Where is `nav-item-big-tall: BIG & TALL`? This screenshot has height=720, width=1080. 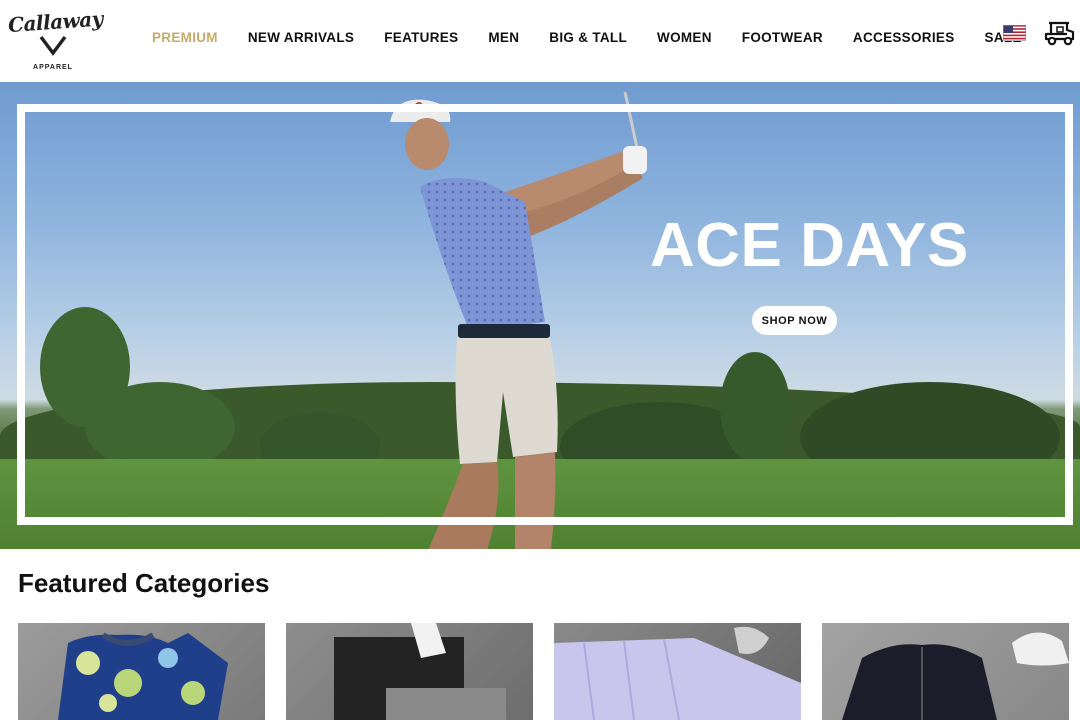 nav-item-big-tall: BIG & TALL is located at coordinates (588, 37).